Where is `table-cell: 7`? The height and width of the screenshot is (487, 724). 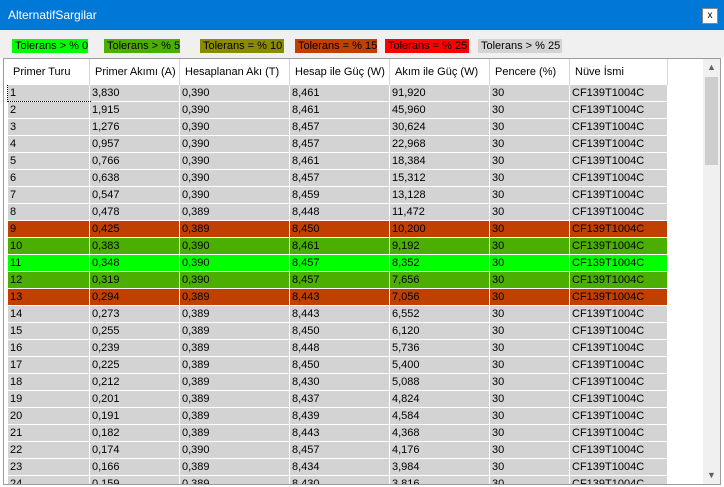
table-cell: 7 is located at coordinates (49, 195).